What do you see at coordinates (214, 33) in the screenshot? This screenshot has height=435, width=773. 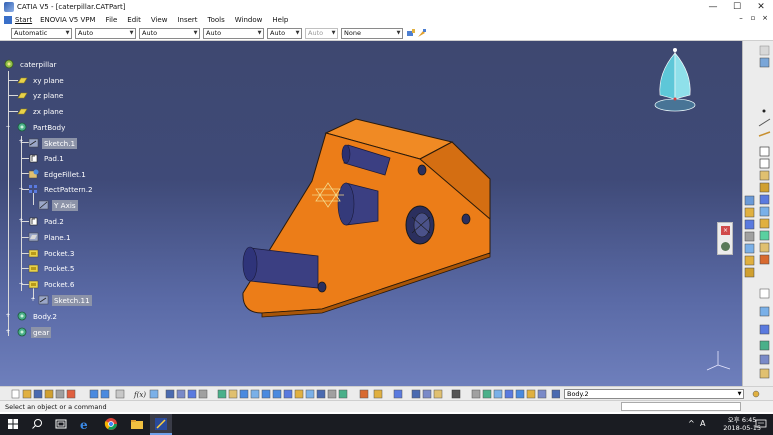 I see `line-thickness-value: Auto` at bounding box center [214, 33].